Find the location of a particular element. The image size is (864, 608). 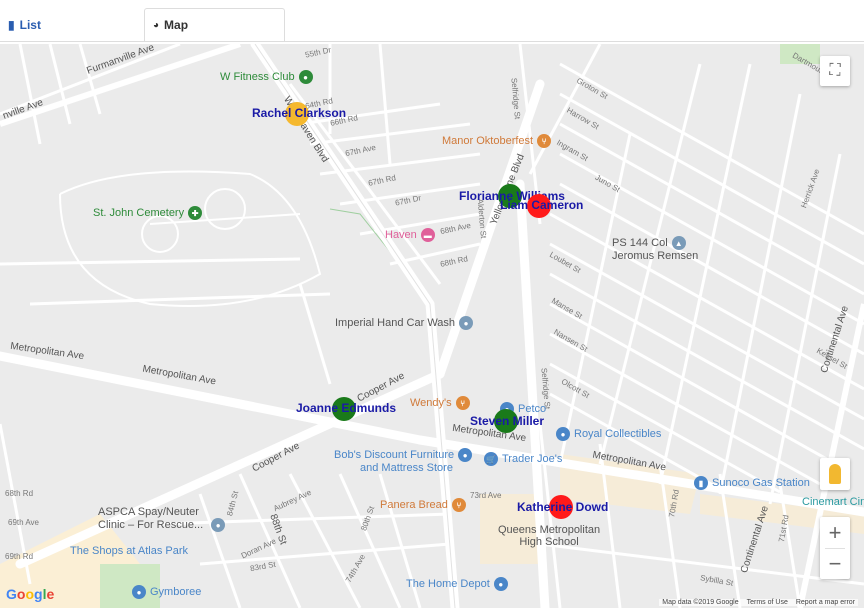

poi-gymboree: ● Gymboree is located at coordinates (166, 592).